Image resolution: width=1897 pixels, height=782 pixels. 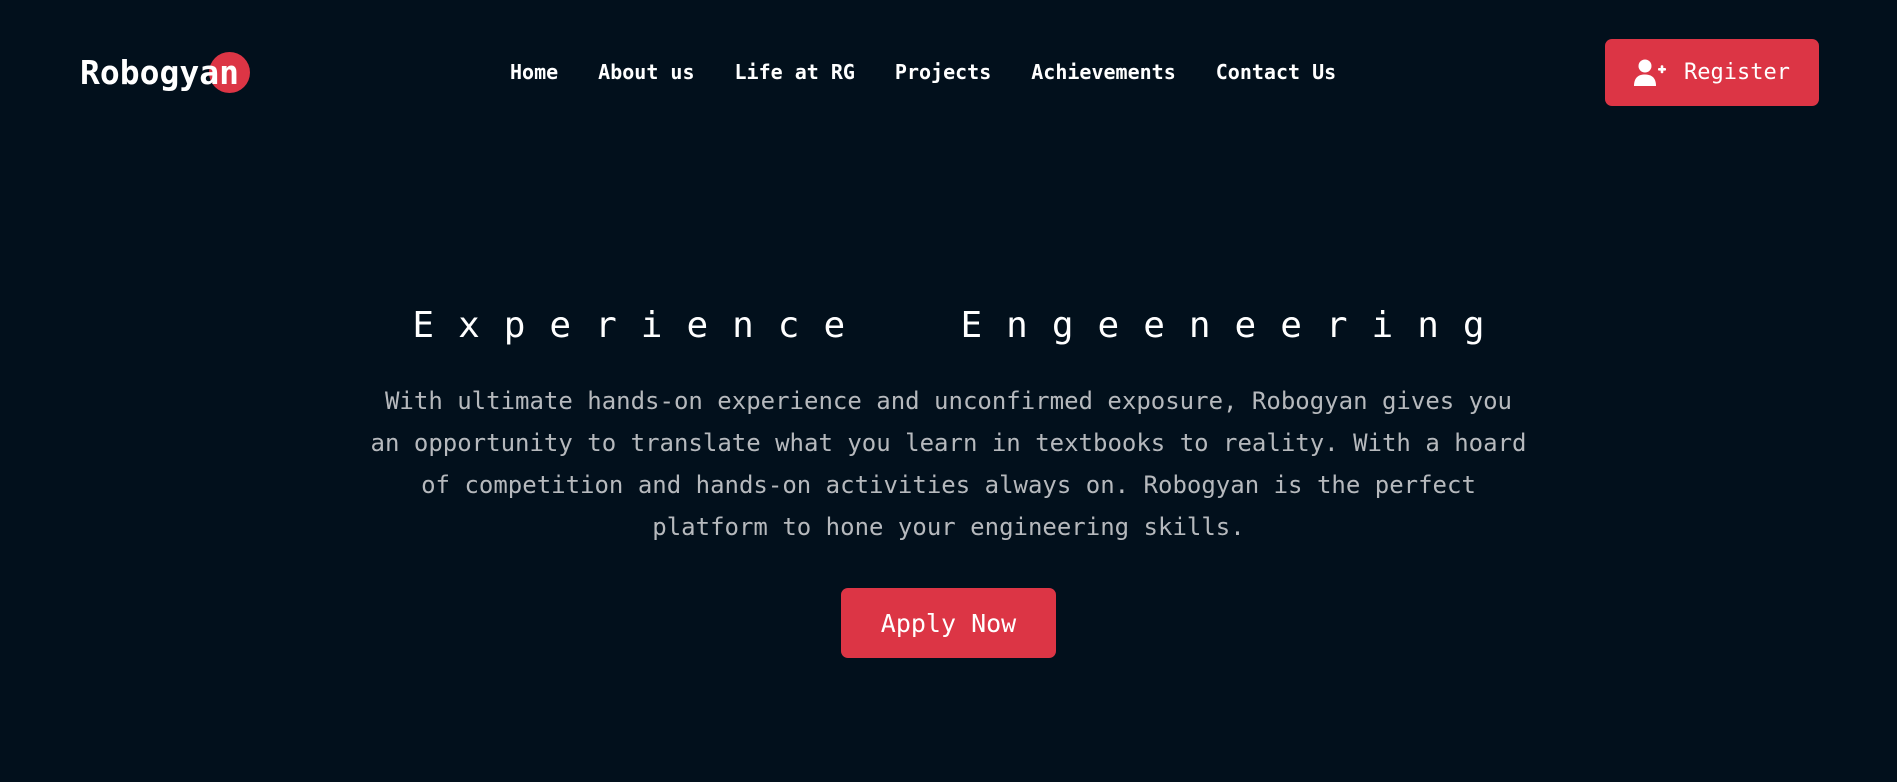 I want to click on nav-item-home: Home, so click(x=534, y=72).